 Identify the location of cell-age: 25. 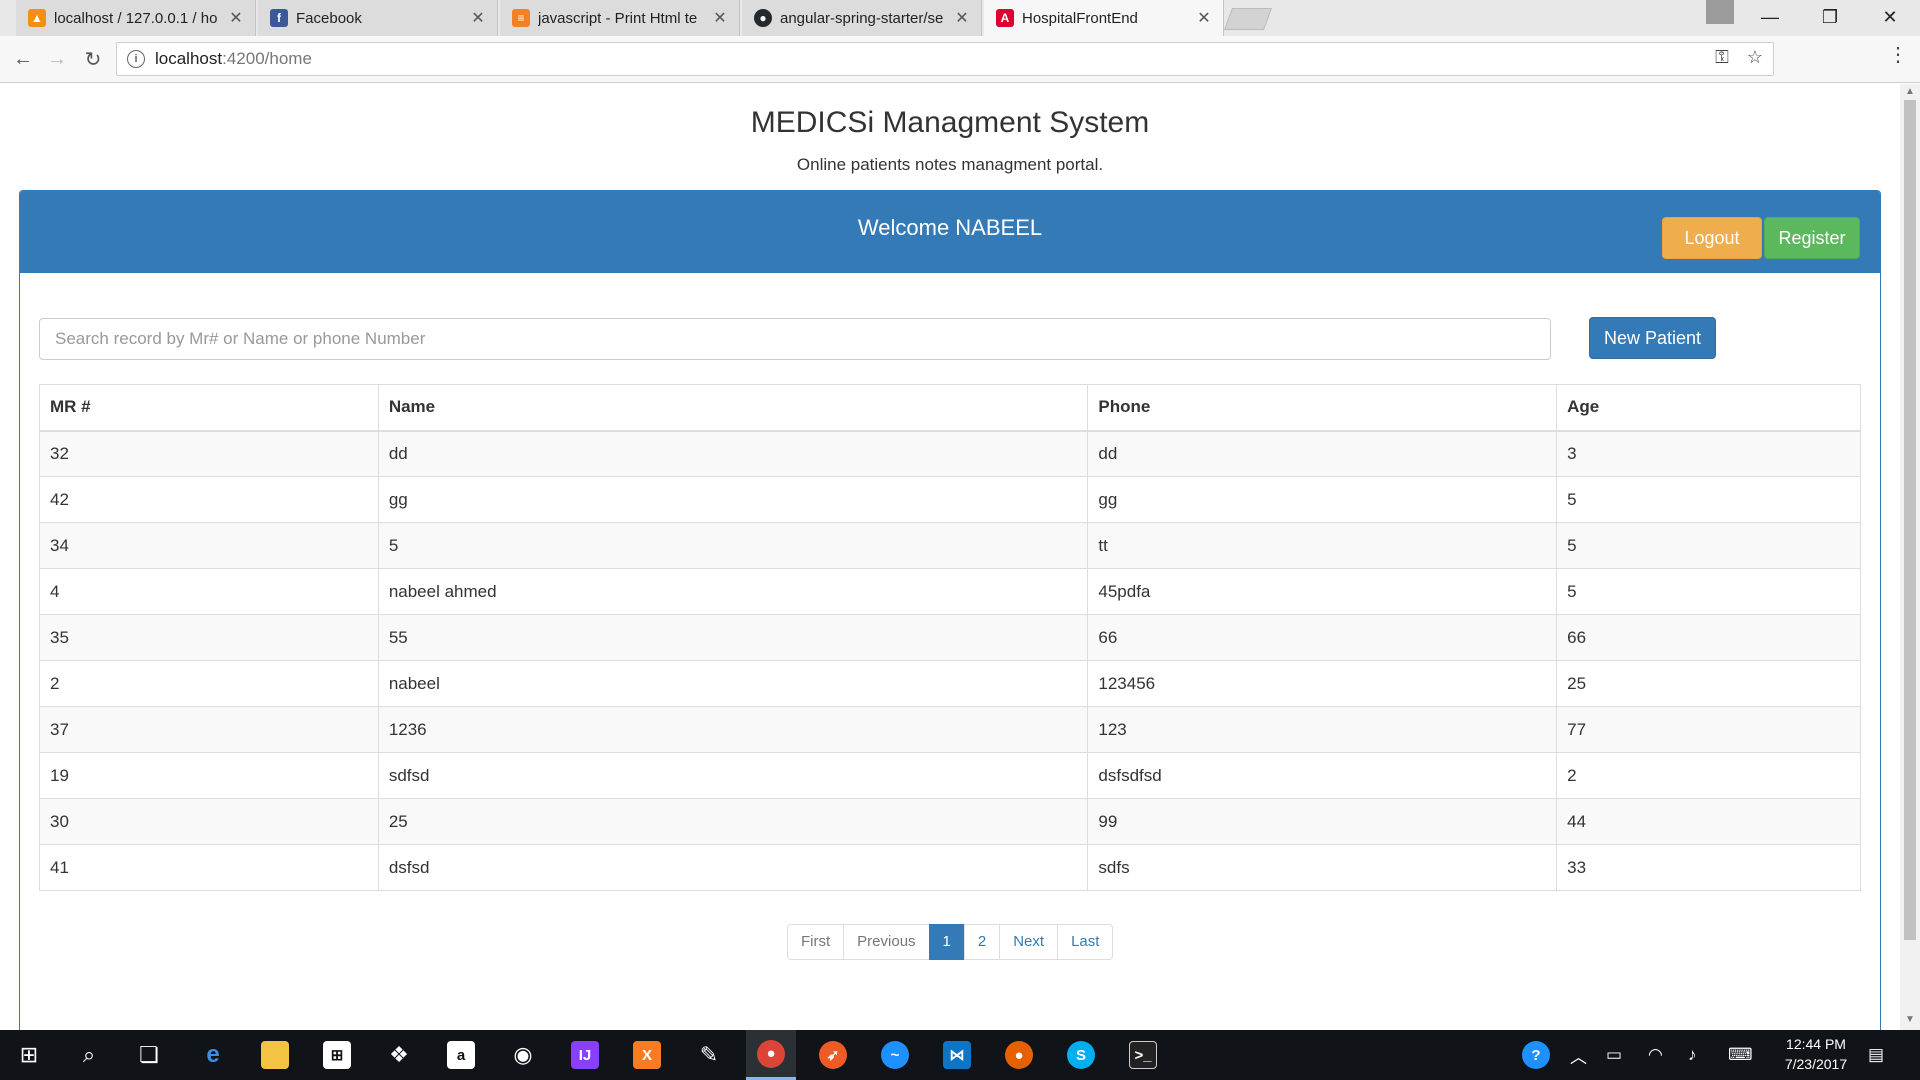
(1708, 683).